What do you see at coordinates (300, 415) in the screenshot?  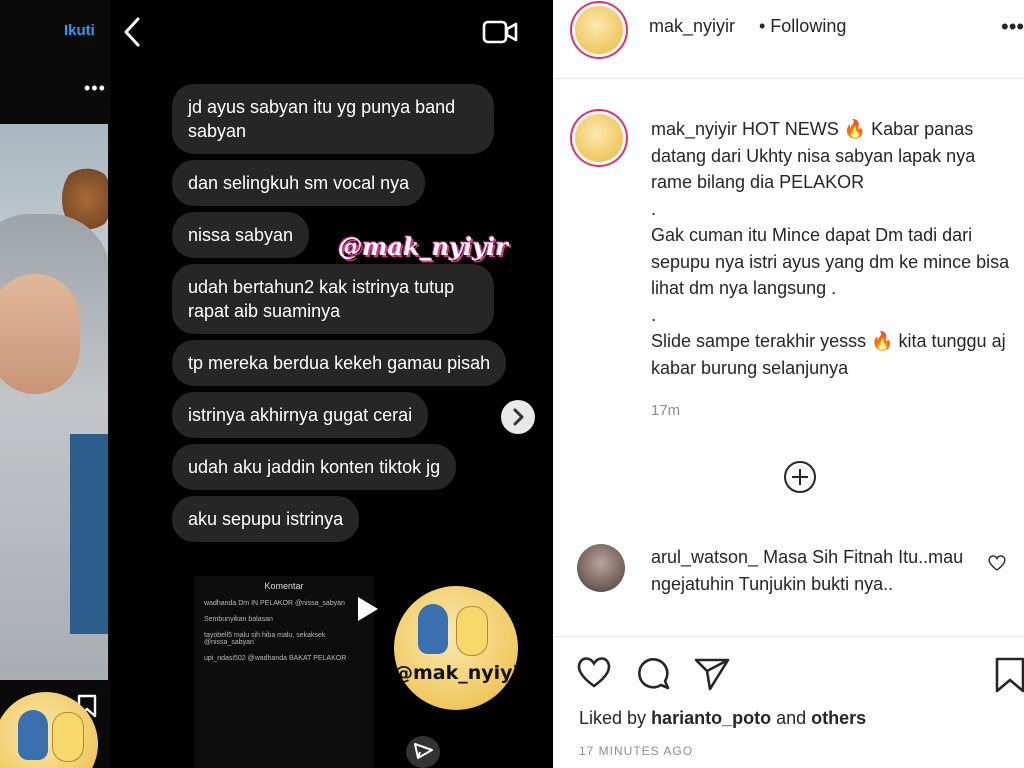 I see `message-bubble: istrinya akhirnya gugat cerai` at bounding box center [300, 415].